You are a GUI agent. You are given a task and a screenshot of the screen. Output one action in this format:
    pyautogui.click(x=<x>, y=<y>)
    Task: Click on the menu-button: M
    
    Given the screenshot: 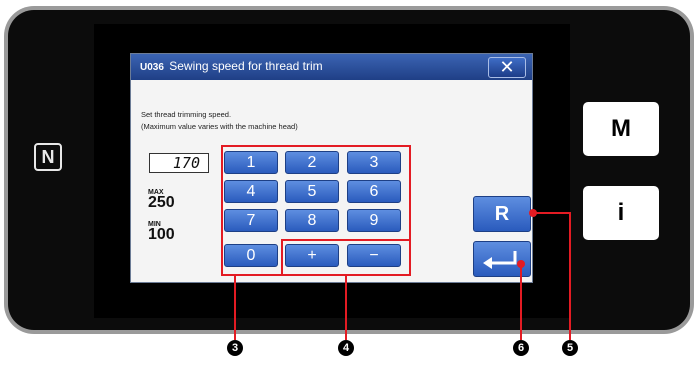 What is the action you would take?
    pyautogui.click(x=621, y=129)
    